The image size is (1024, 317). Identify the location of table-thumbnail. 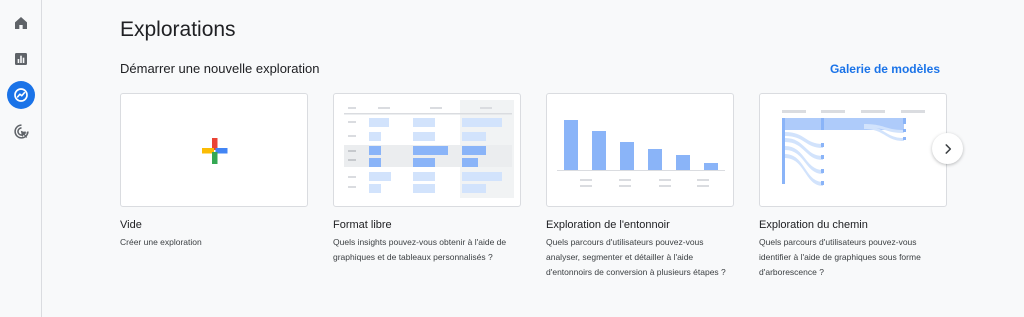
(429, 149).